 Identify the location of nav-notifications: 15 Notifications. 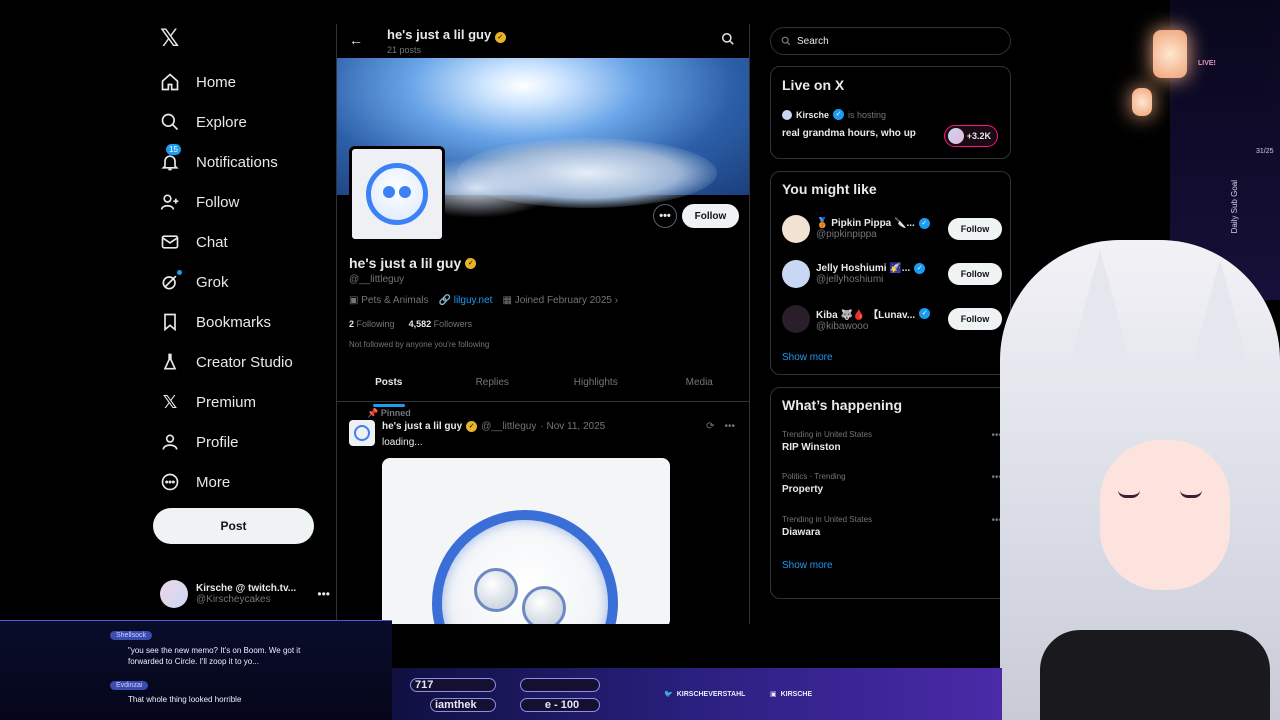
(219, 160).